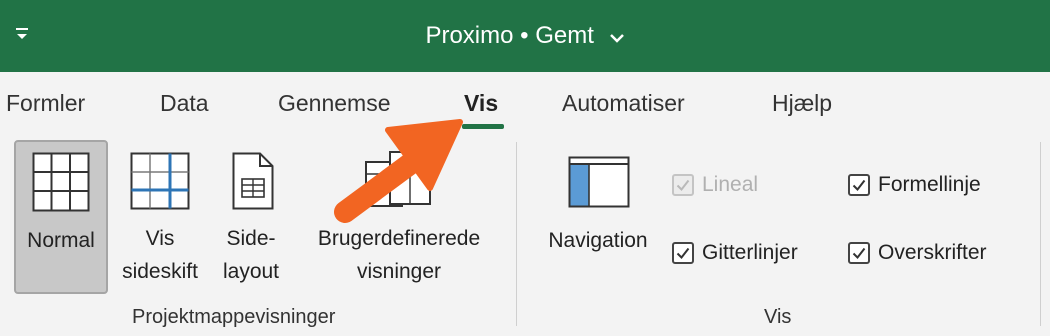 This screenshot has height=336, width=1050. What do you see at coordinates (483, 126) in the screenshot?
I see `active-tab-indicator` at bounding box center [483, 126].